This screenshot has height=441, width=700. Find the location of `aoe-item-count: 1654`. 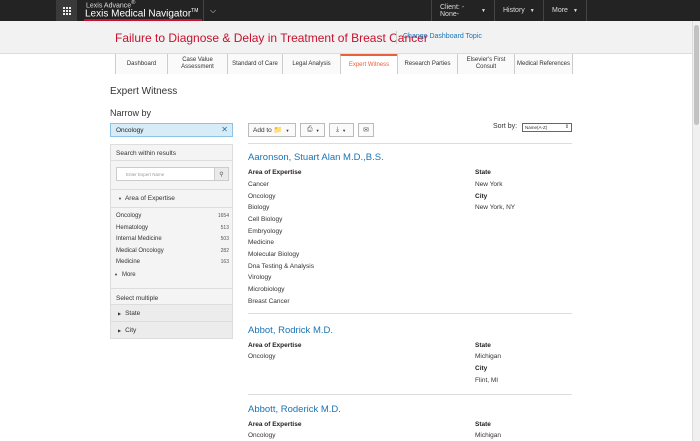

aoe-item-count: 1654 is located at coordinates (223, 216).